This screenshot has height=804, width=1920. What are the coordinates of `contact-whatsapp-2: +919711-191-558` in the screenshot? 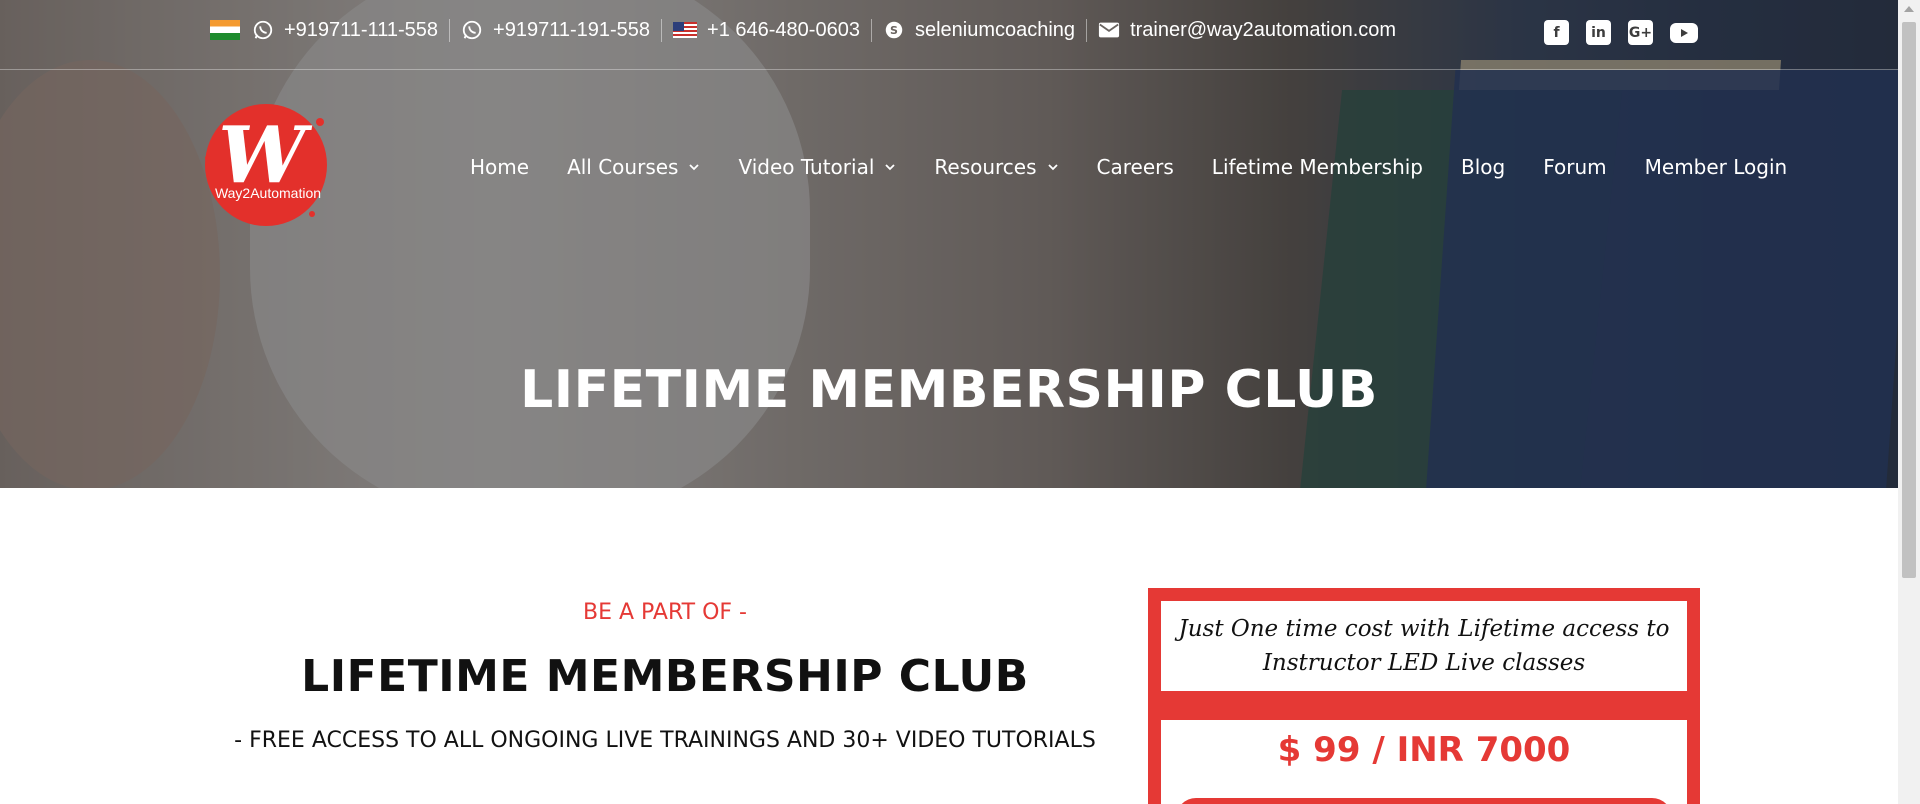 It's located at (555, 30).